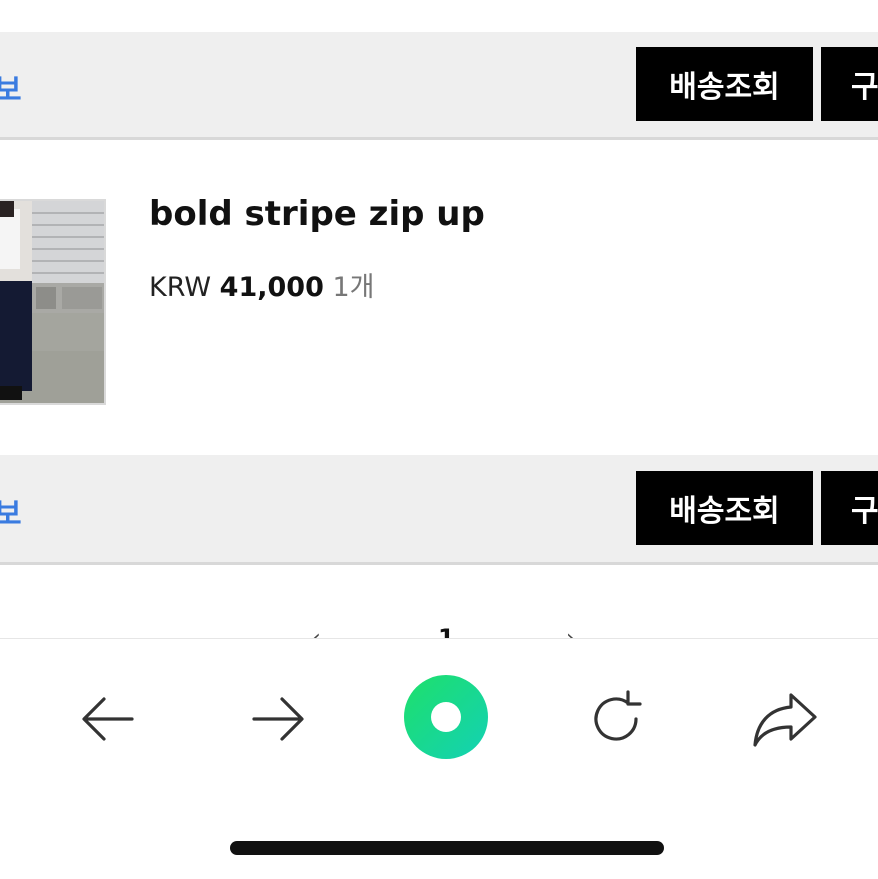  Describe the element at coordinates (618, 715) in the screenshot. I see `reload-icon` at that location.